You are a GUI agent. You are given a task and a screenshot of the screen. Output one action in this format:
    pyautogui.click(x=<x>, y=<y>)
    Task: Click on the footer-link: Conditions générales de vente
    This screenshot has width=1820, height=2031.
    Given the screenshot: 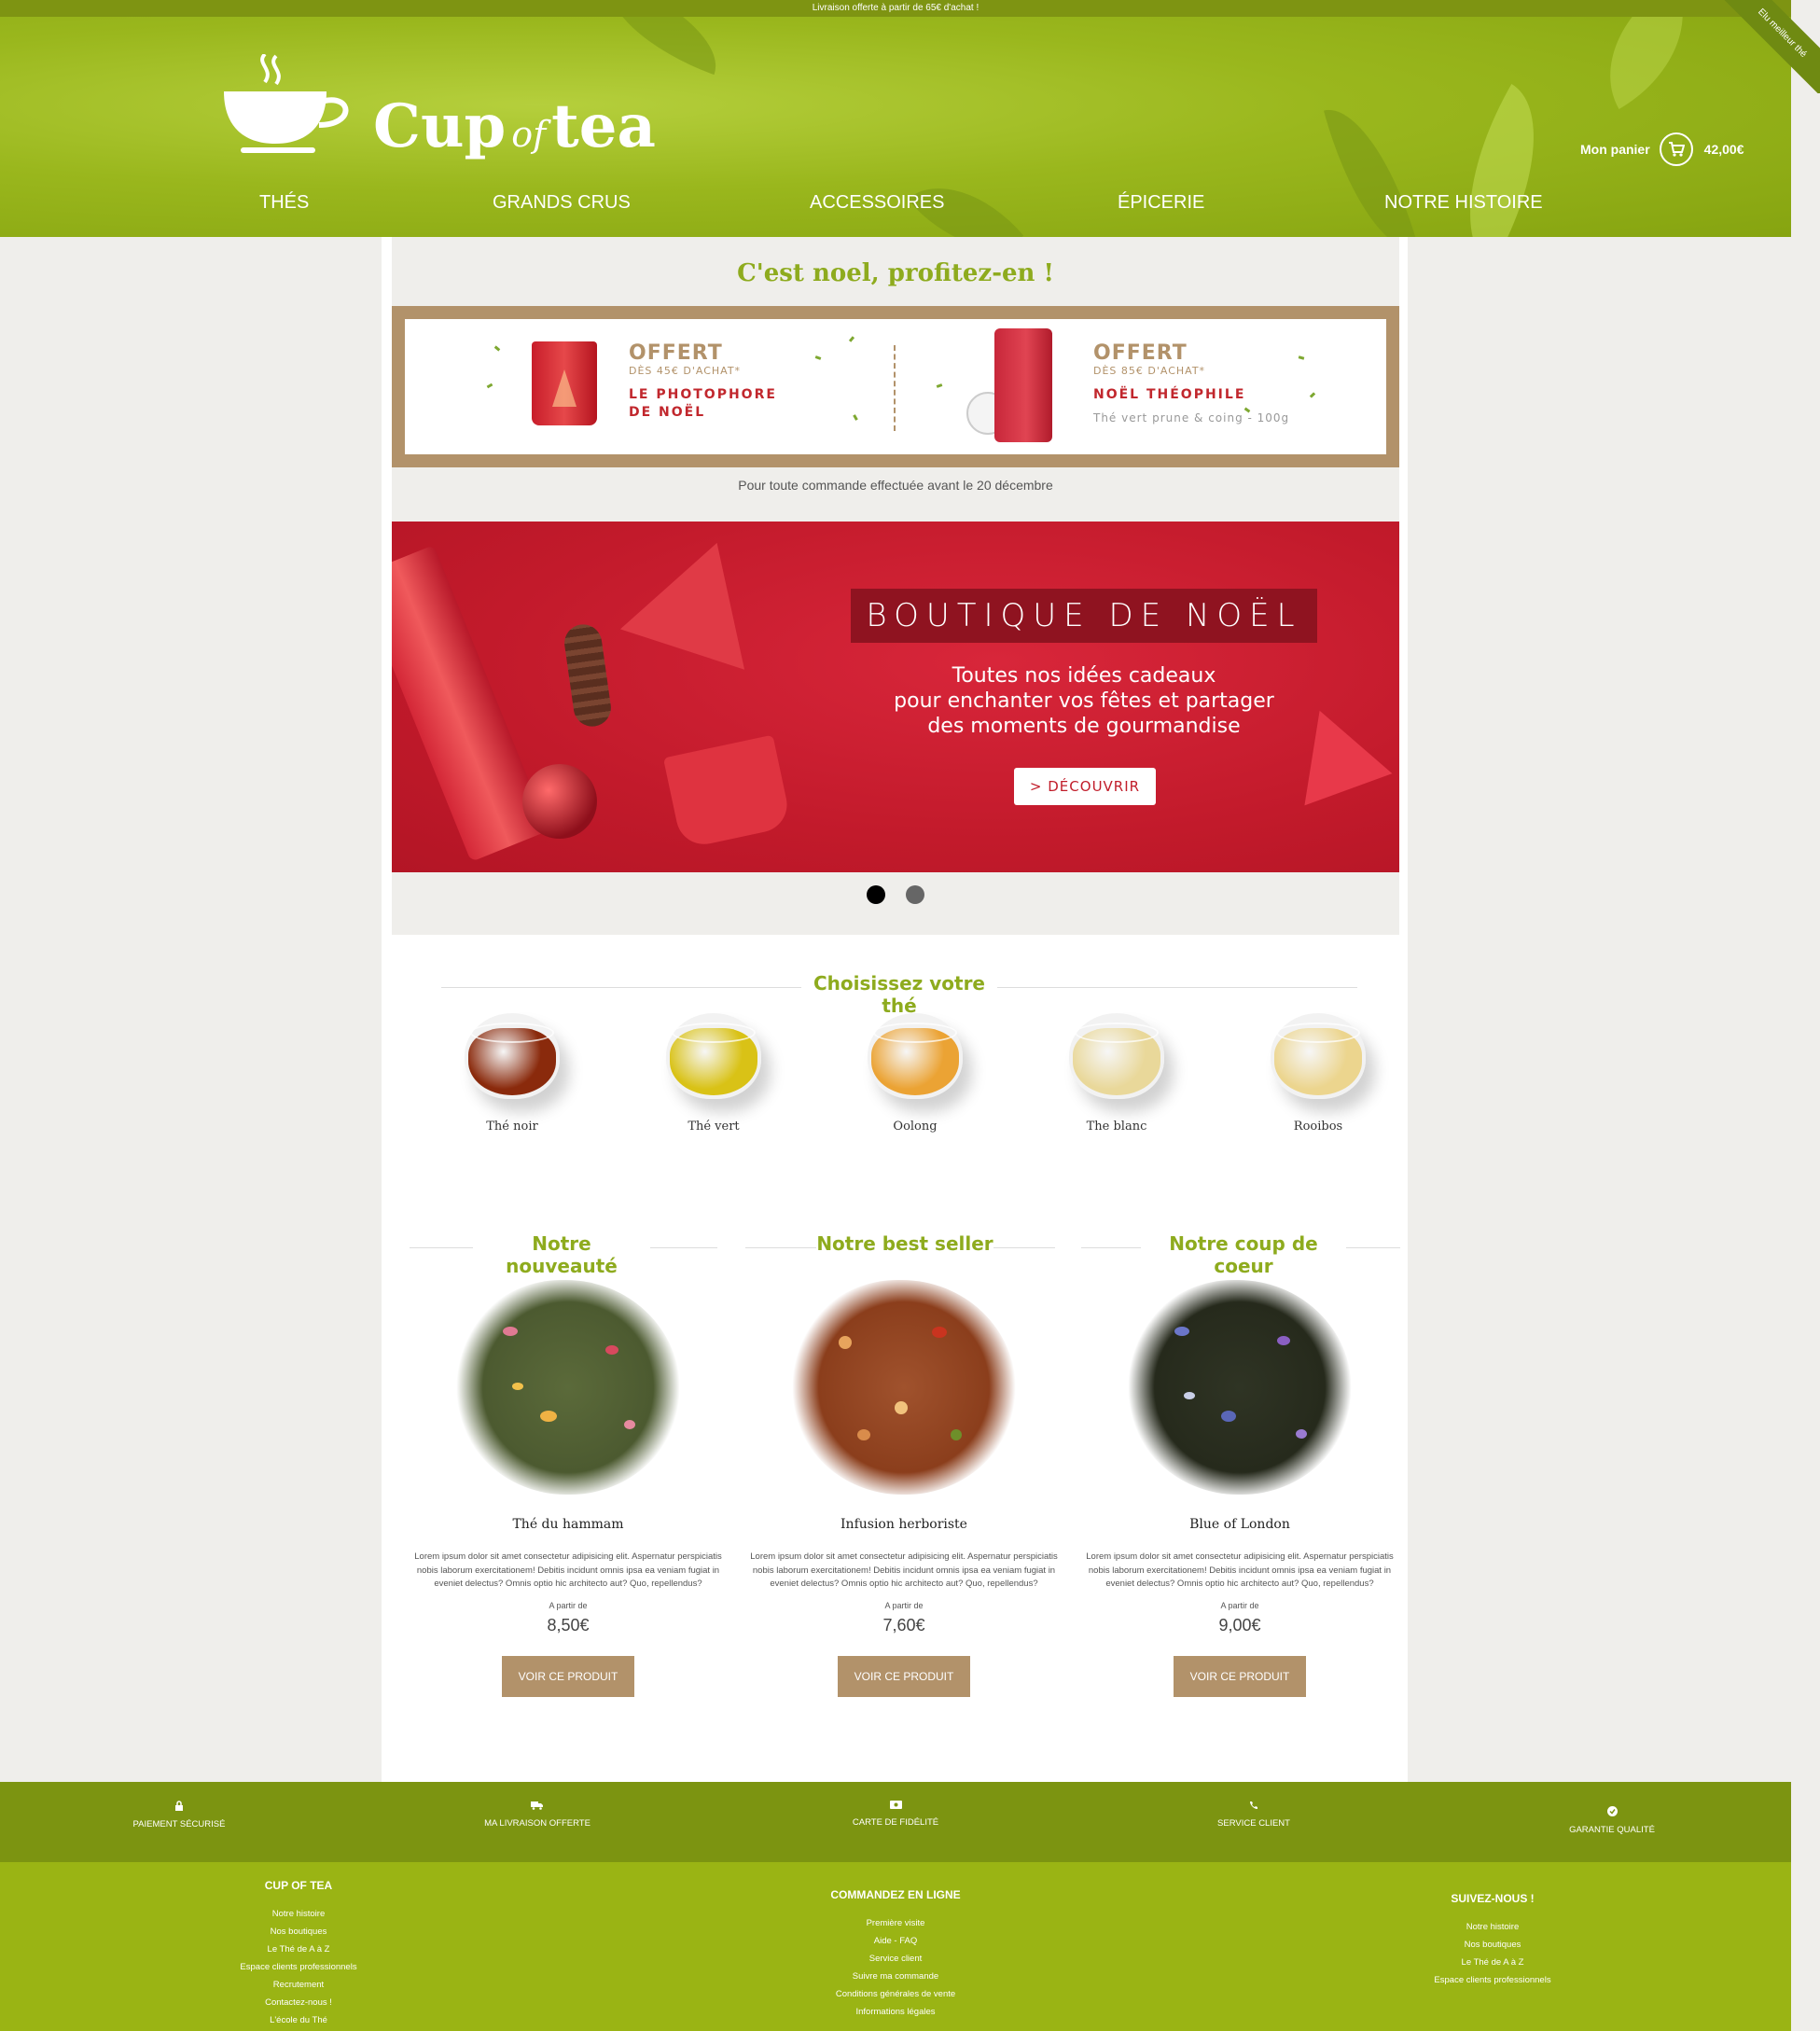 What is the action you would take?
    pyautogui.click(x=895, y=1994)
    